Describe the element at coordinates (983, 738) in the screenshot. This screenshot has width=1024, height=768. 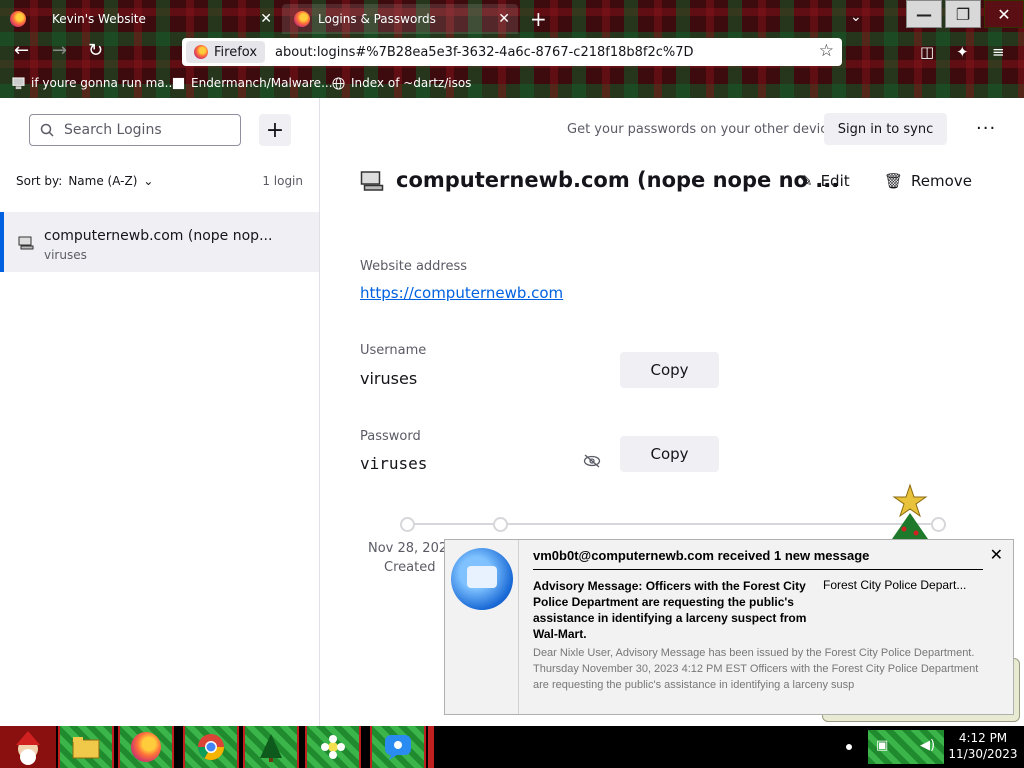
I see `clock-time: 4:12 PM` at that location.